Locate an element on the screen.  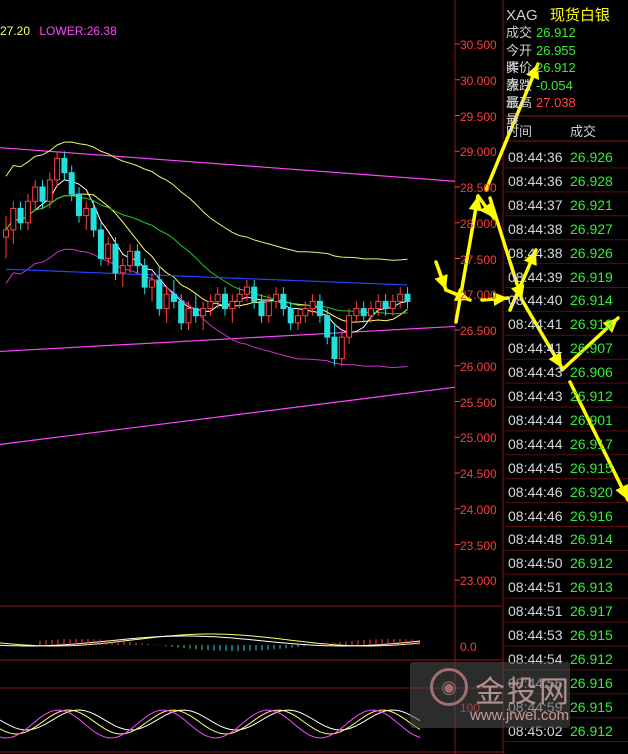
ticker-title: XAG 现货白银 is located at coordinates (558, 14).